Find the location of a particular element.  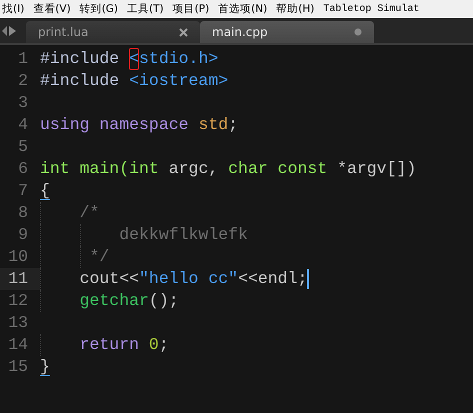

close-icon is located at coordinates (183, 32).